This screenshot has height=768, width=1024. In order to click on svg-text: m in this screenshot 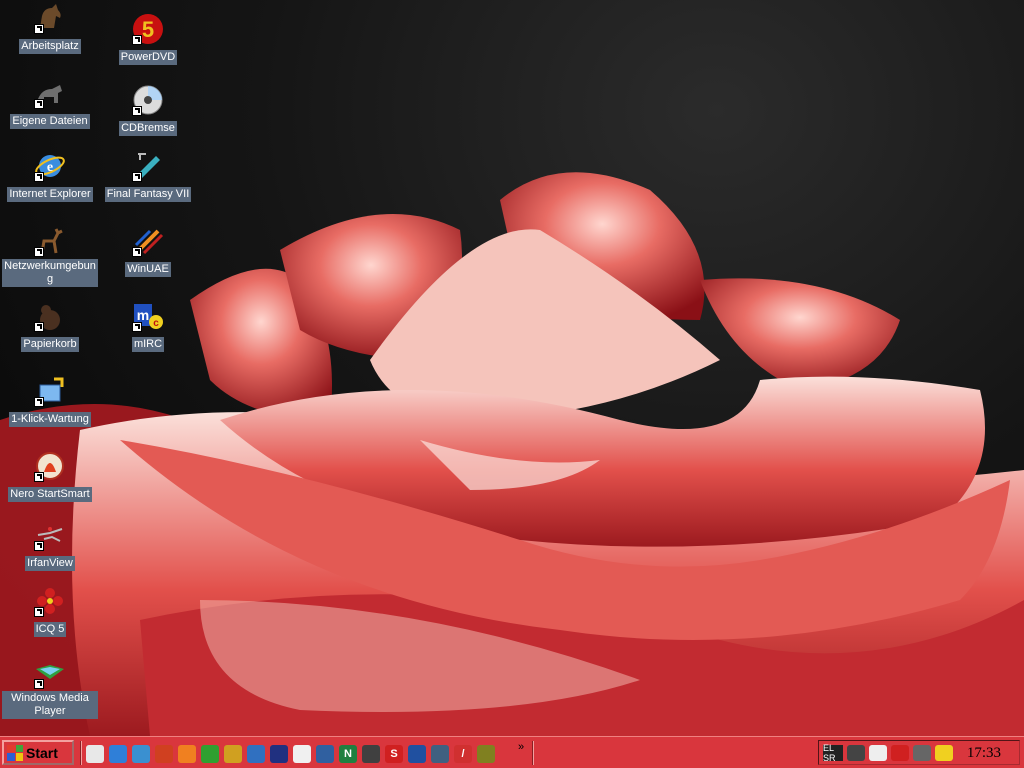, I will do `click(143, 315)`.